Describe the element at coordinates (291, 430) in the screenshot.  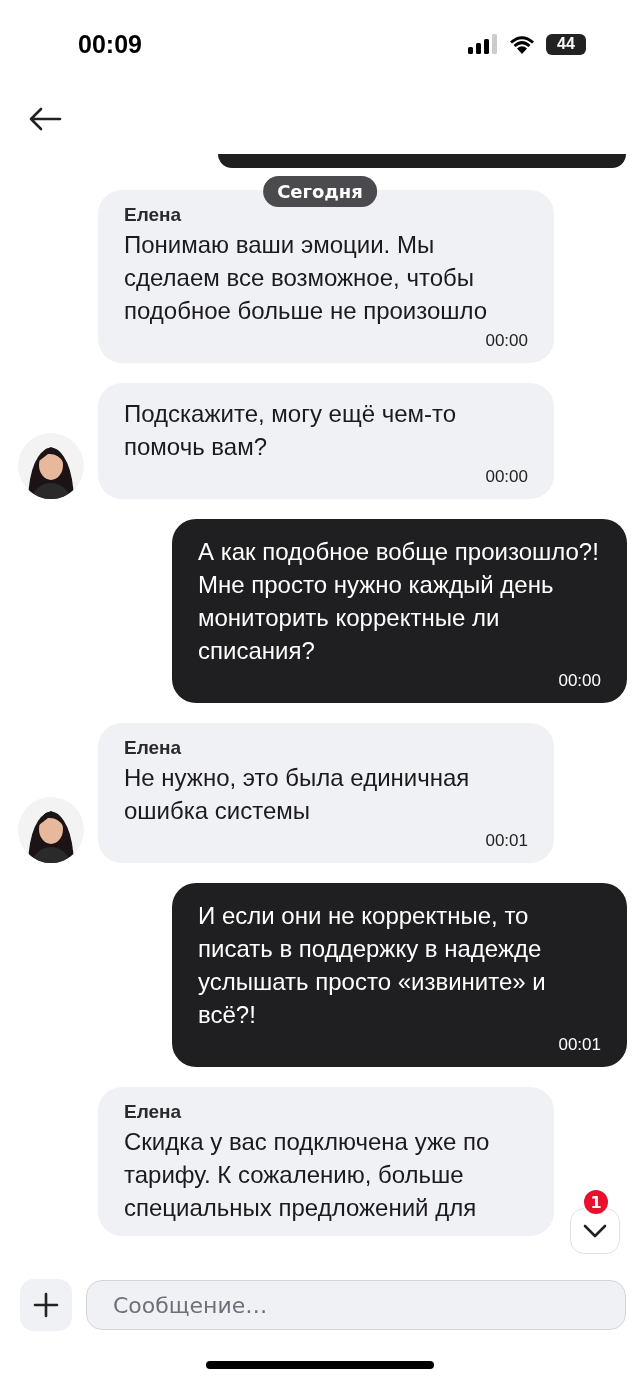
I see `message-text: Подскажите, могу ещё чем-то помочь вам?` at that location.